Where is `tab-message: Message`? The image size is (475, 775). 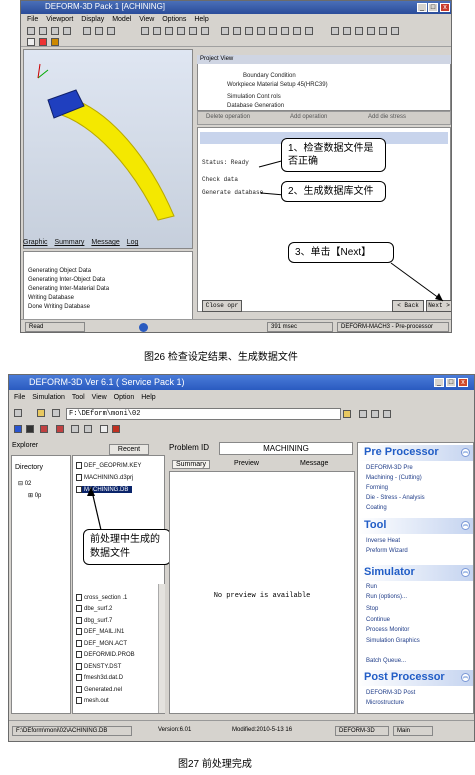
tab-message: Message is located at coordinates (314, 463).